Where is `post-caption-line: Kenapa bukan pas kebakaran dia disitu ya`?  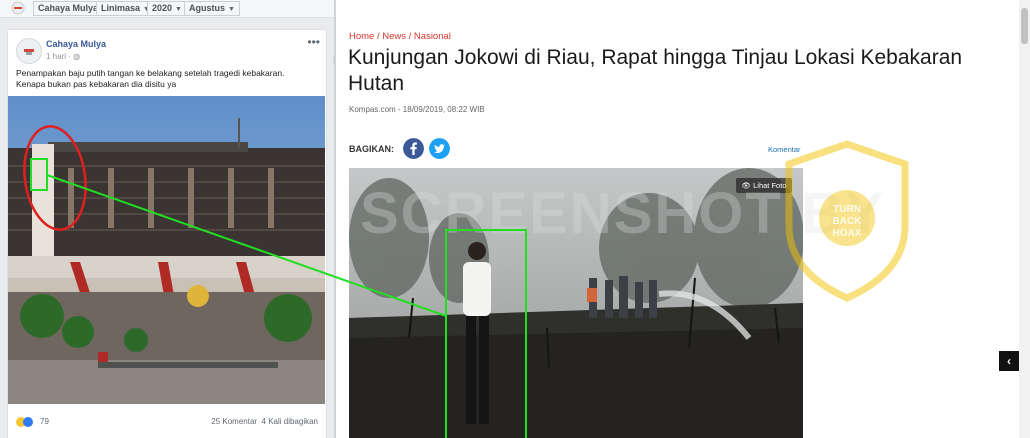 post-caption-line: Kenapa bukan pas kebakaran dia disitu ya is located at coordinates (96, 84).